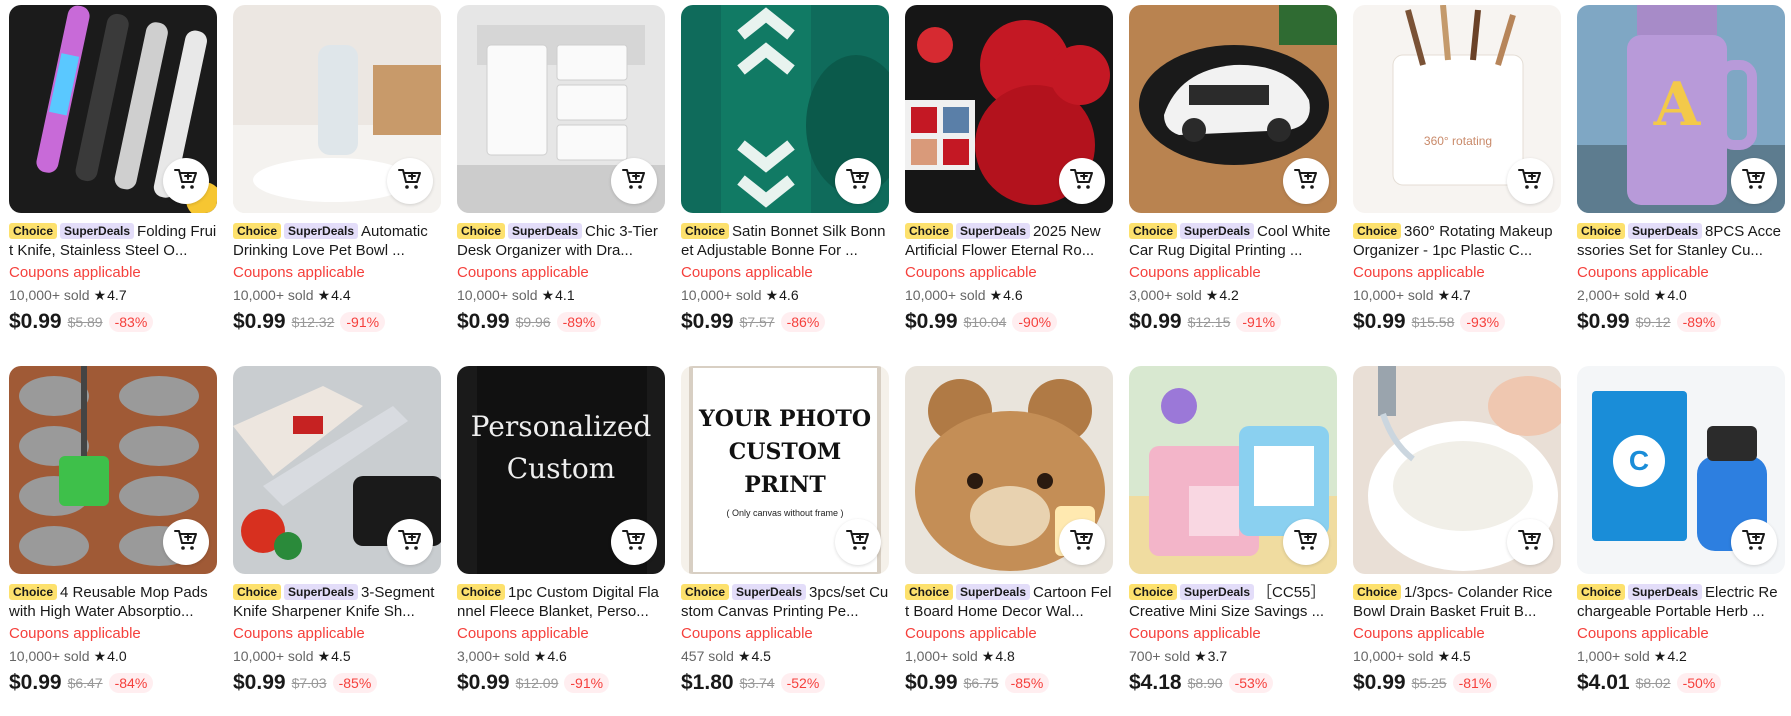 The height and width of the screenshot is (716, 1791). I want to click on price-row: $0.99 $7.03 -85%, so click(337, 683).